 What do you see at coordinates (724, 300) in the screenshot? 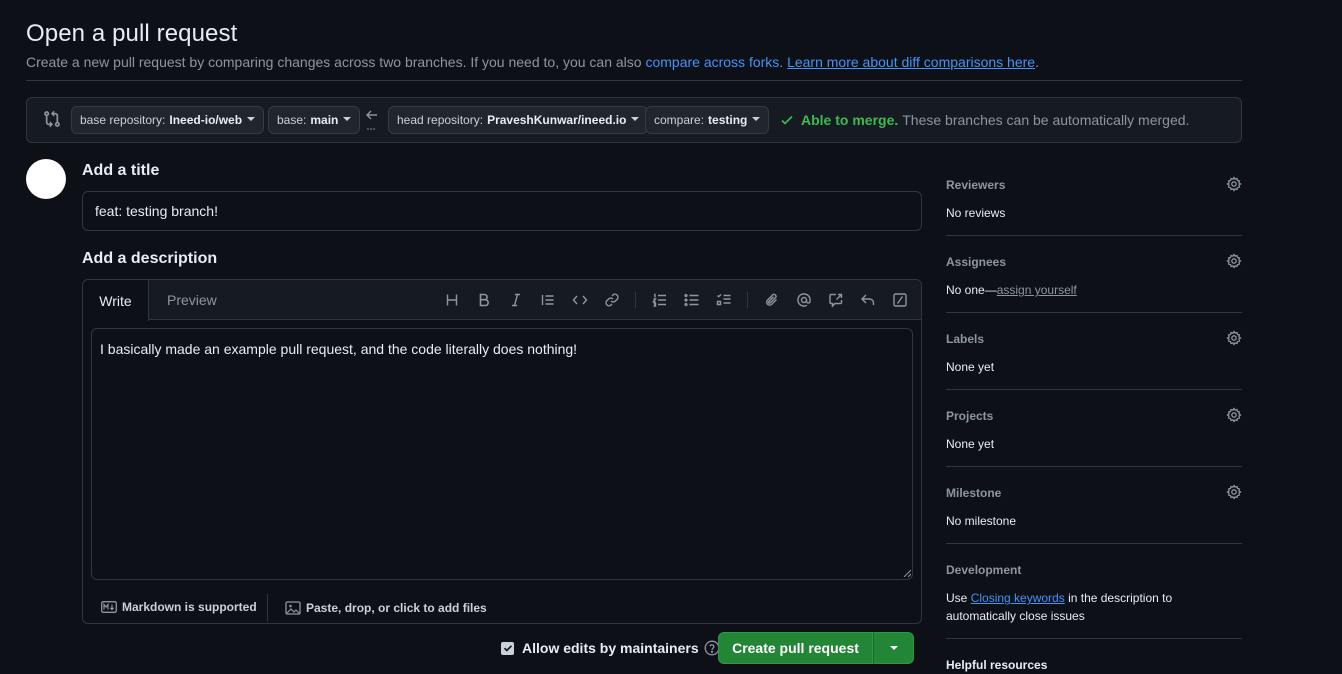
I see `task-list-icon` at bounding box center [724, 300].